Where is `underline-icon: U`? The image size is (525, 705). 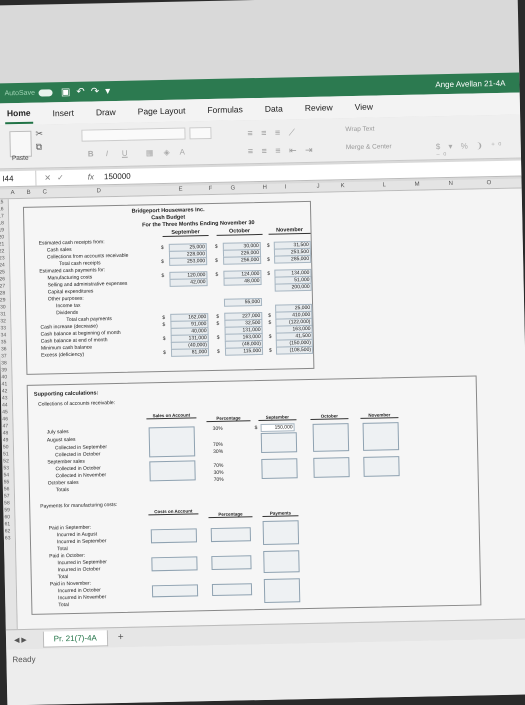 underline-icon: U is located at coordinates (125, 153).